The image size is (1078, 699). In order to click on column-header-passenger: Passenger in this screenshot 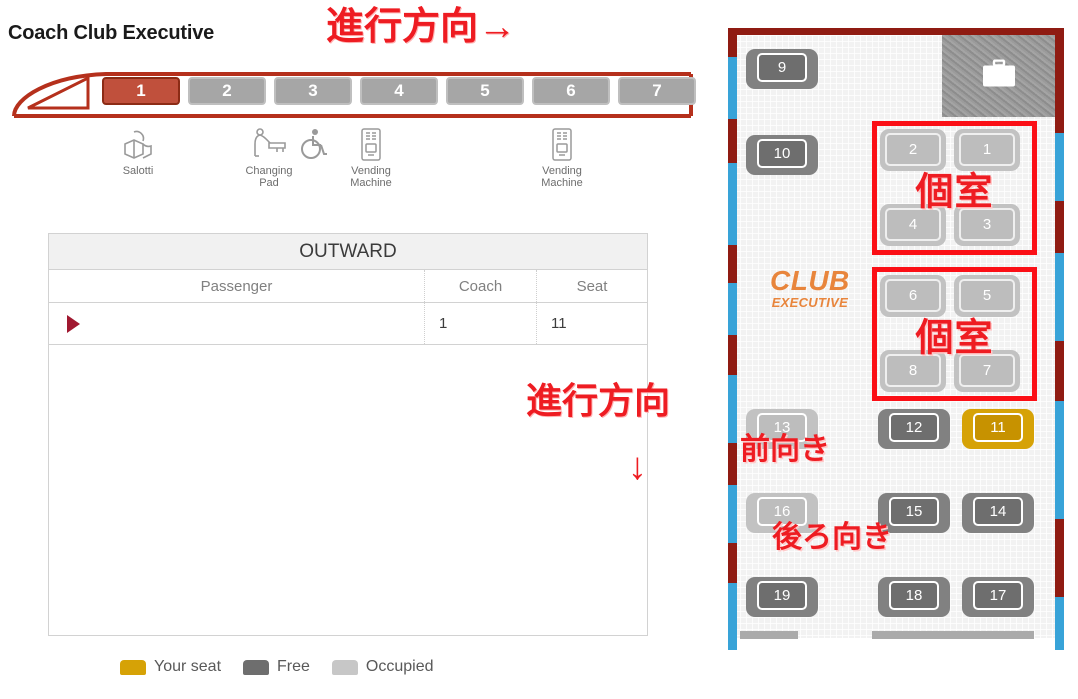, I will do `click(236, 286)`.